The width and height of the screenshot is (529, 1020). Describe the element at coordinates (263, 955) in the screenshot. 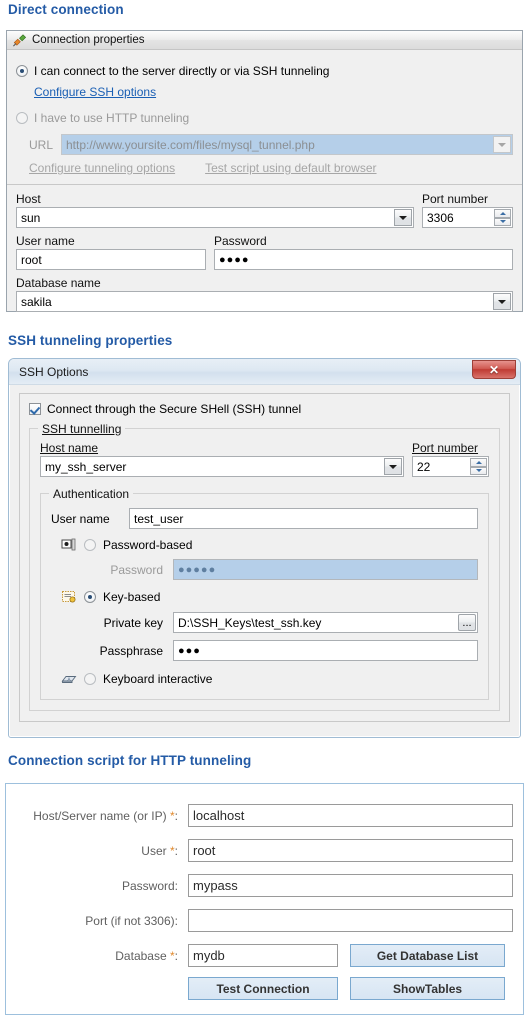

I see `script-input-database: mydb` at that location.